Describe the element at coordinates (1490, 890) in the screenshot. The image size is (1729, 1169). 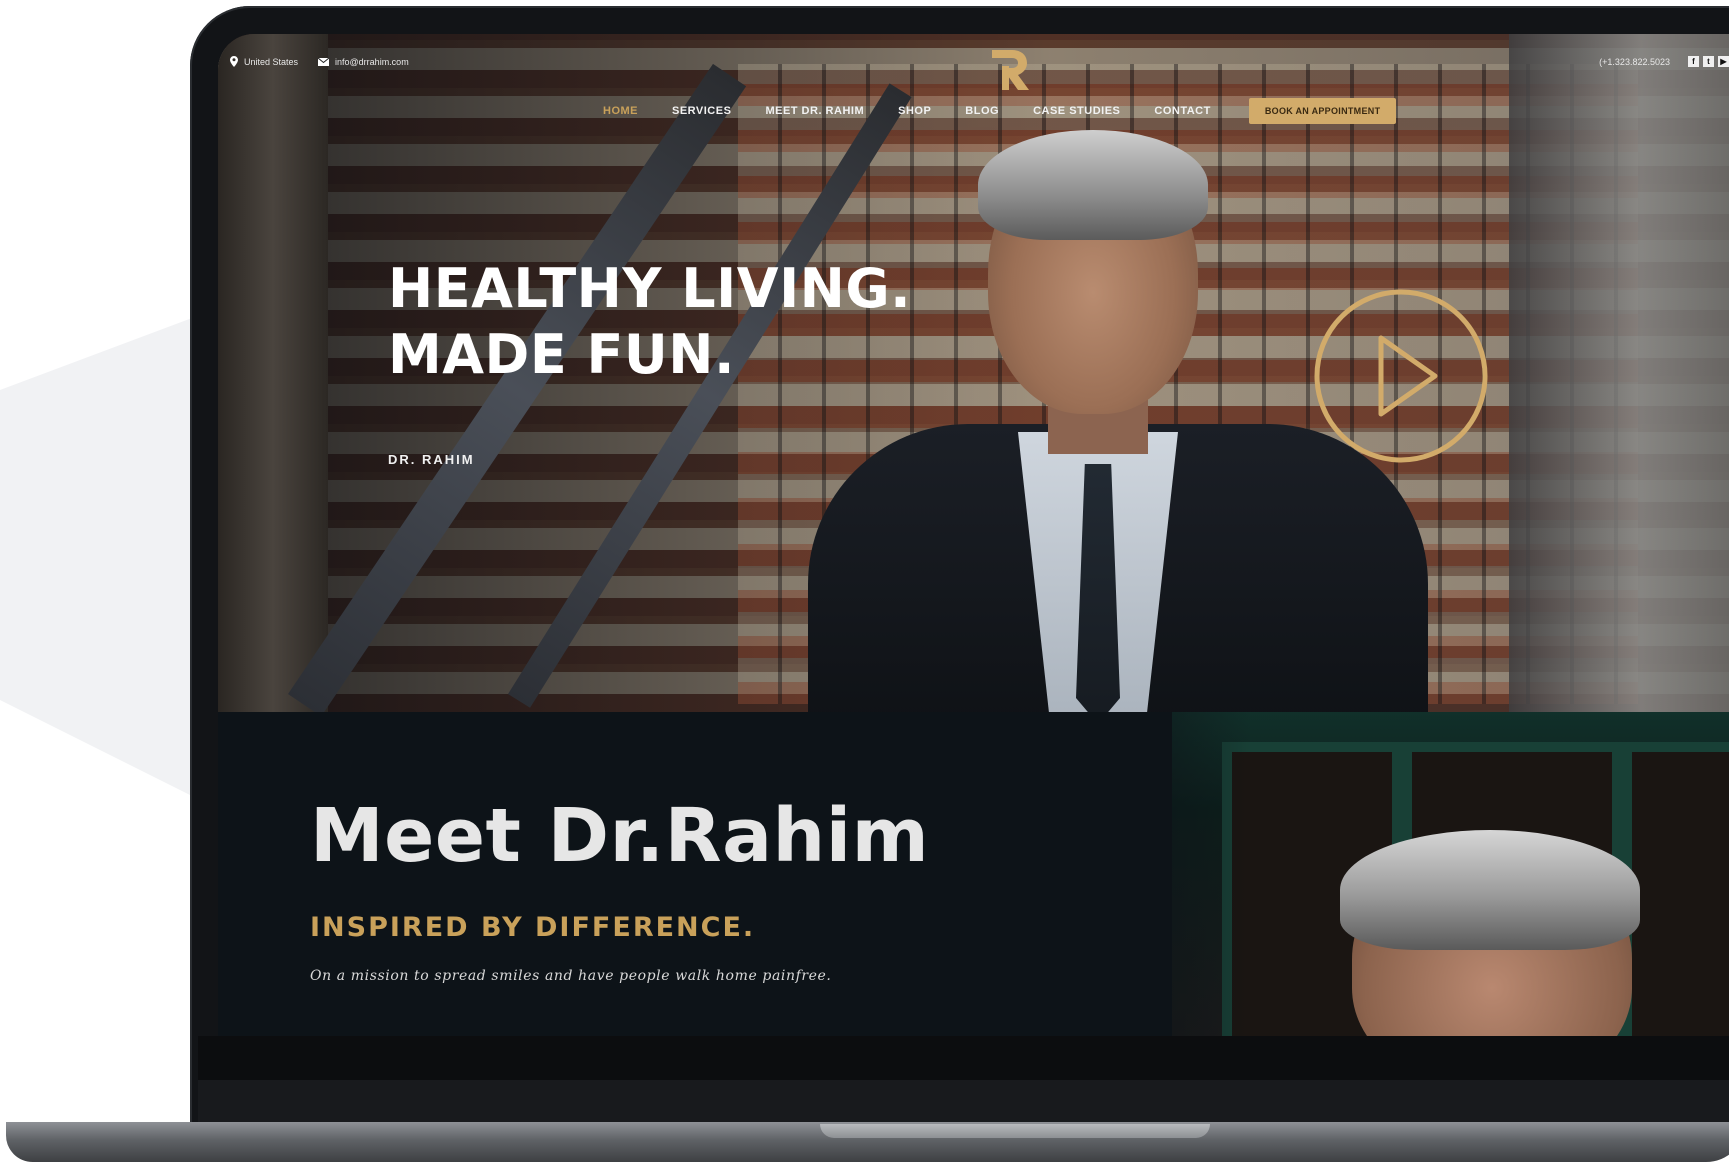
I see `meet-photo-hair` at that location.